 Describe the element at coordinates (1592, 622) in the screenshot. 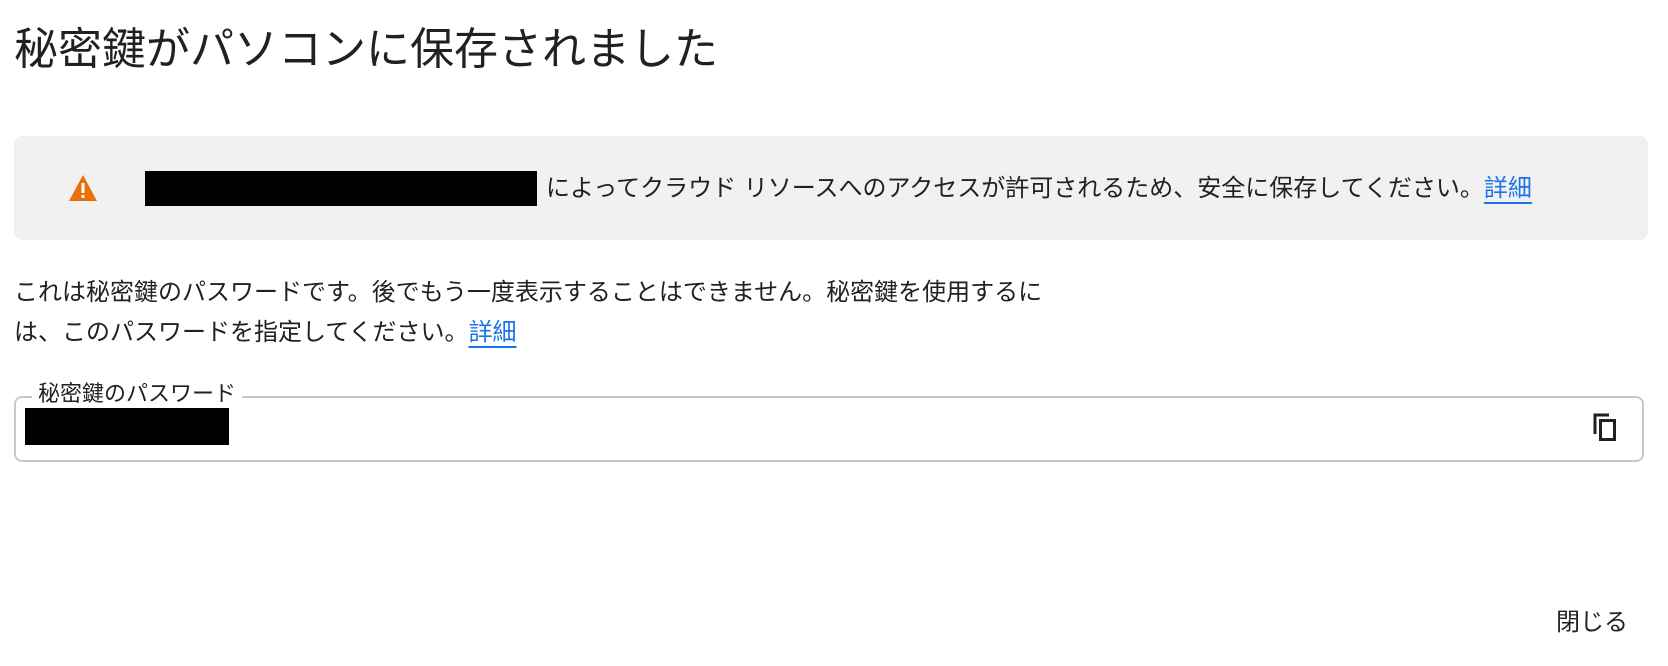

I see `close-button: 閉じる` at that location.